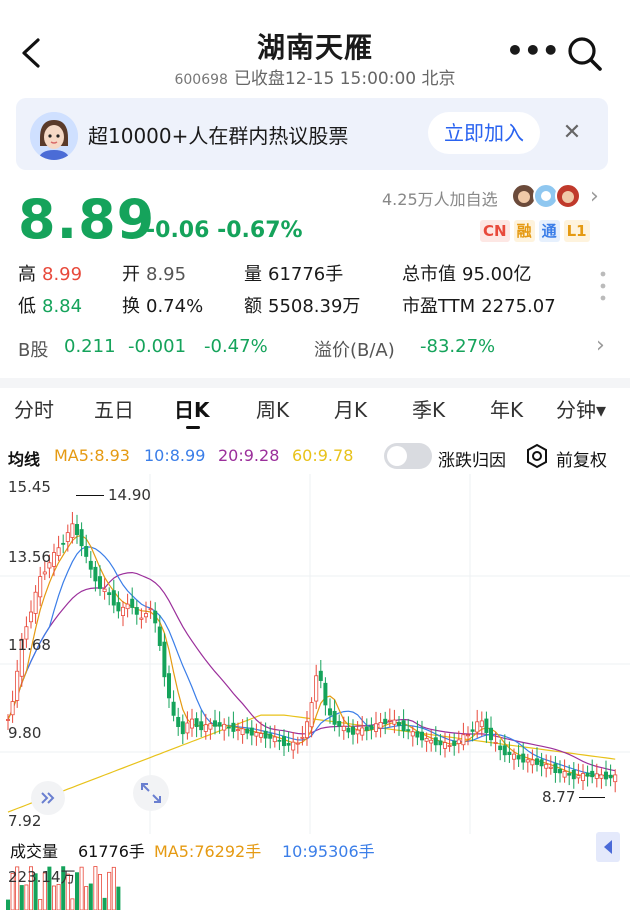 The height and width of the screenshot is (910, 630). I want to click on market-status: 600698 已收盘12-15 15:00:00 北京, so click(315, 76).